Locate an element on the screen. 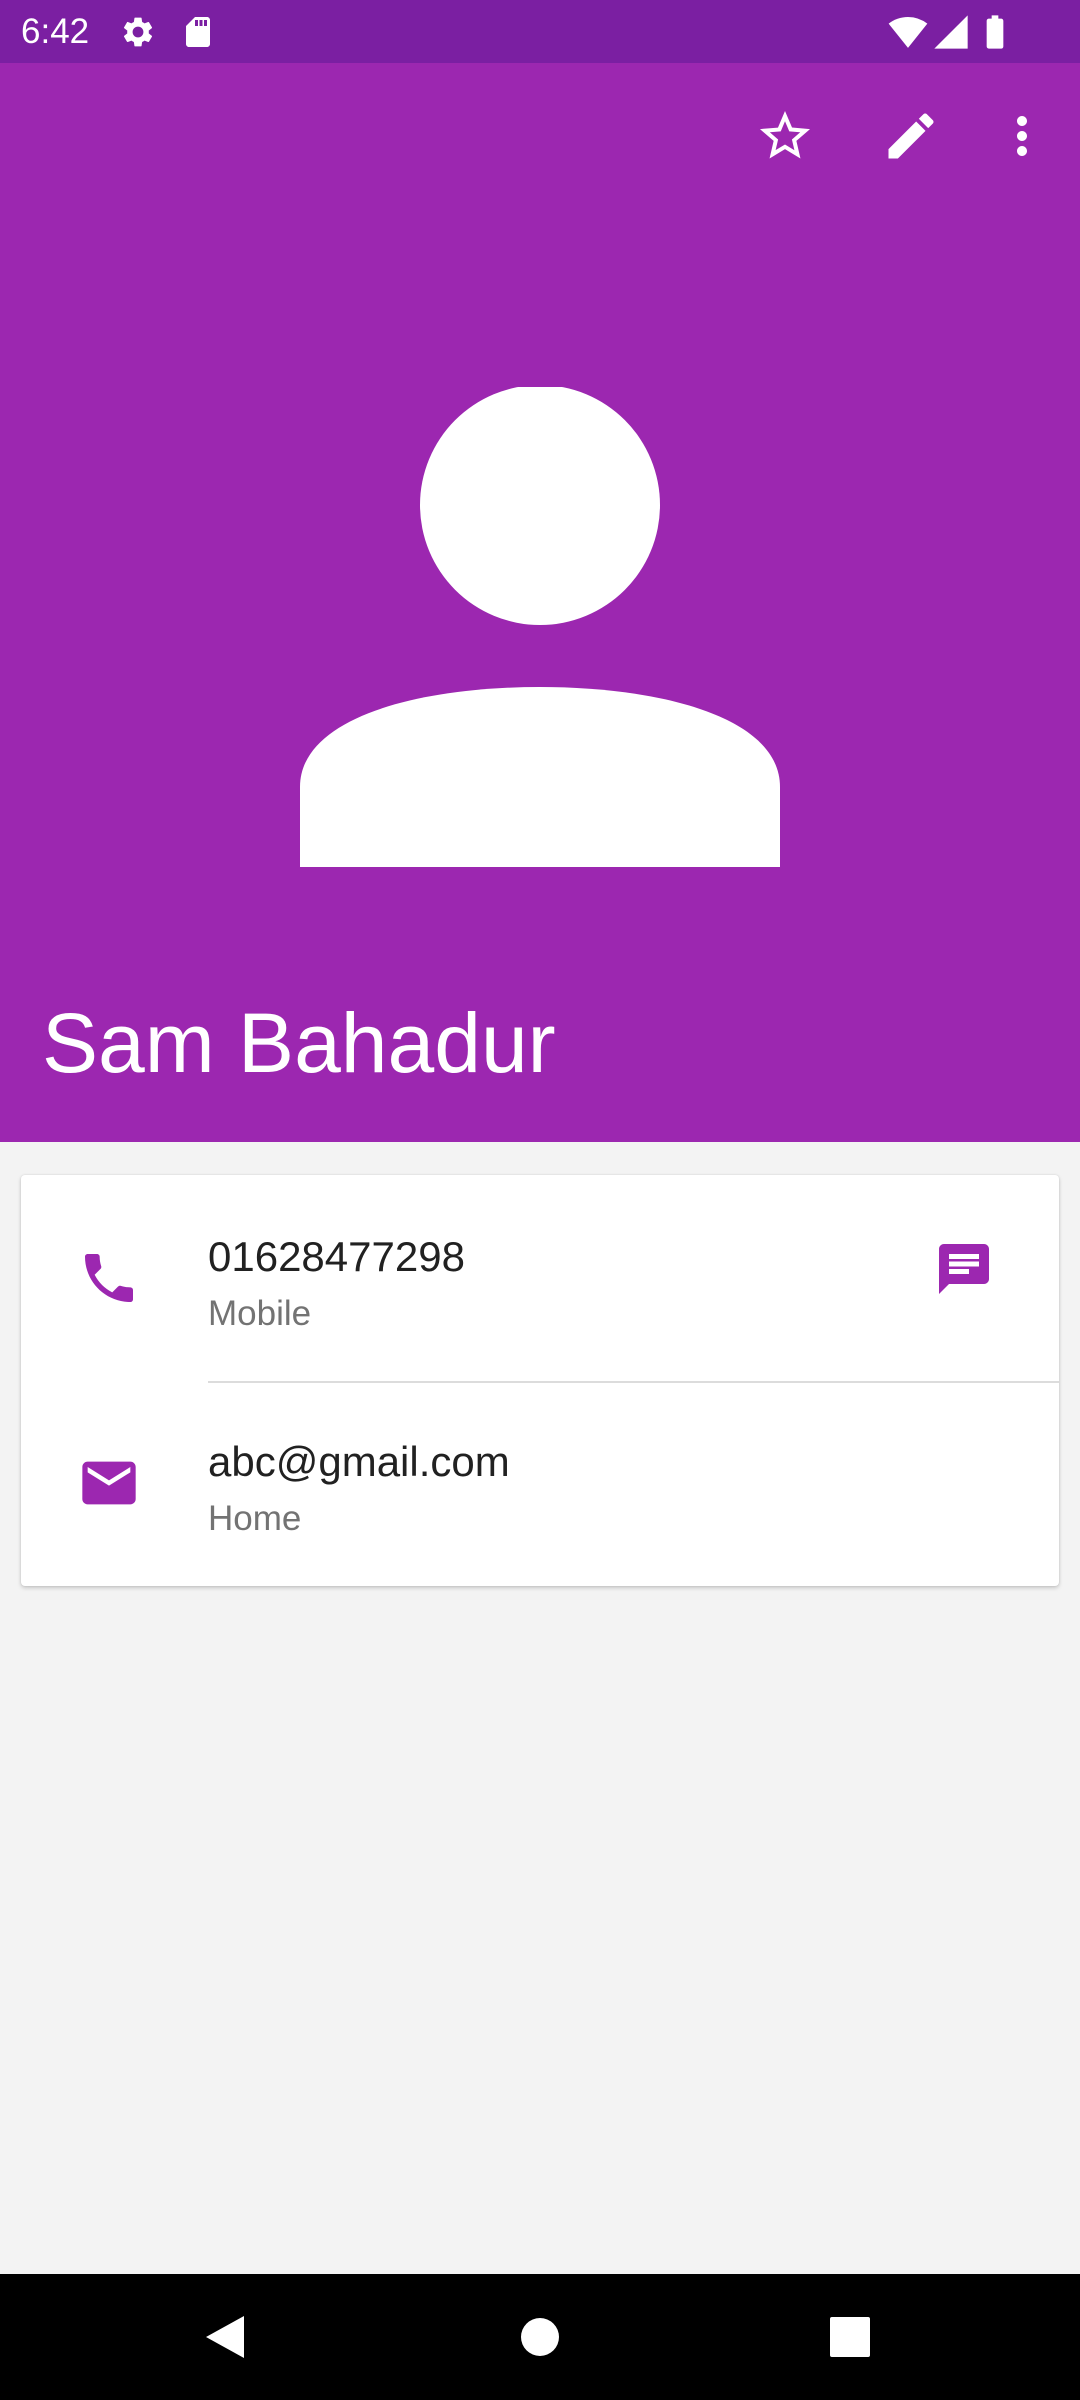 This screenshot has width=1080, height=2400. more-options-button is located at coordinates (1022, 136).